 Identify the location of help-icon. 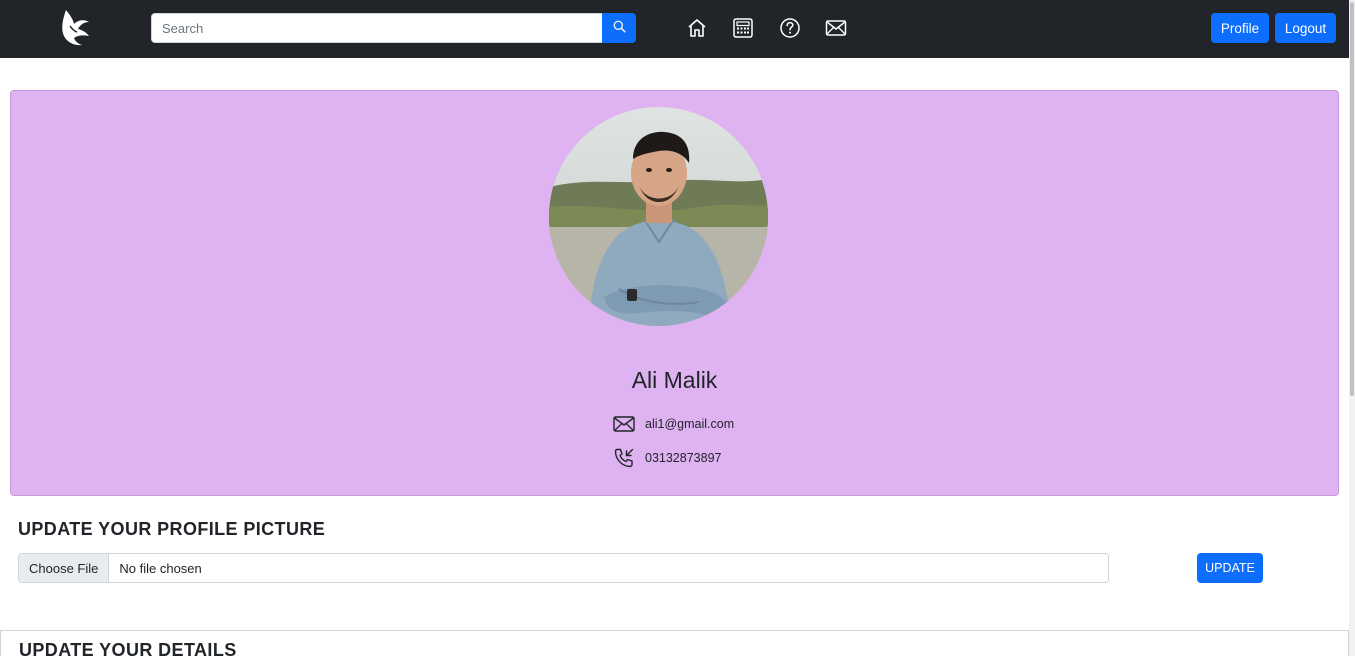
(790, 28).